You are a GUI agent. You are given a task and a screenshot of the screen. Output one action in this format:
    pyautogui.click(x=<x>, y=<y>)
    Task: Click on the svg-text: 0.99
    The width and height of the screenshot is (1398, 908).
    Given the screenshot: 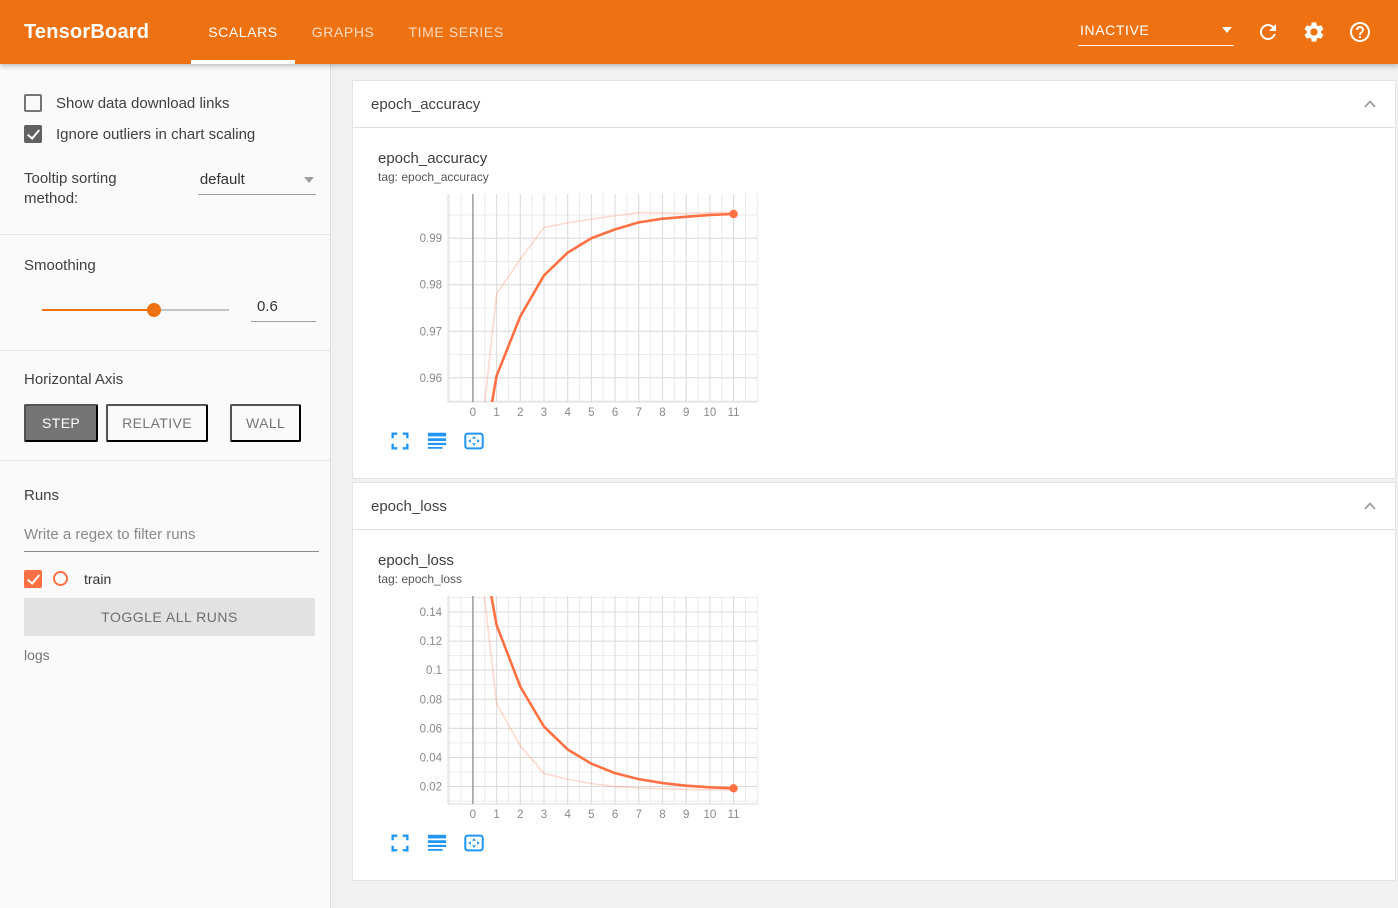 What is the action you would take?
    pyautogui.click(x=431, y=239)
    